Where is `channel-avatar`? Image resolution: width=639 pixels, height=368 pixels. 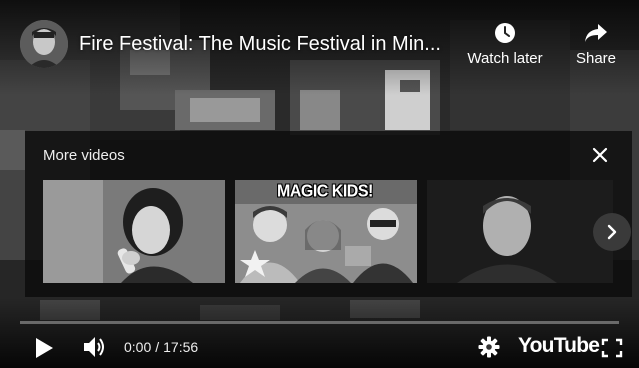 channel-avatar is located at coordinates (44, 44).